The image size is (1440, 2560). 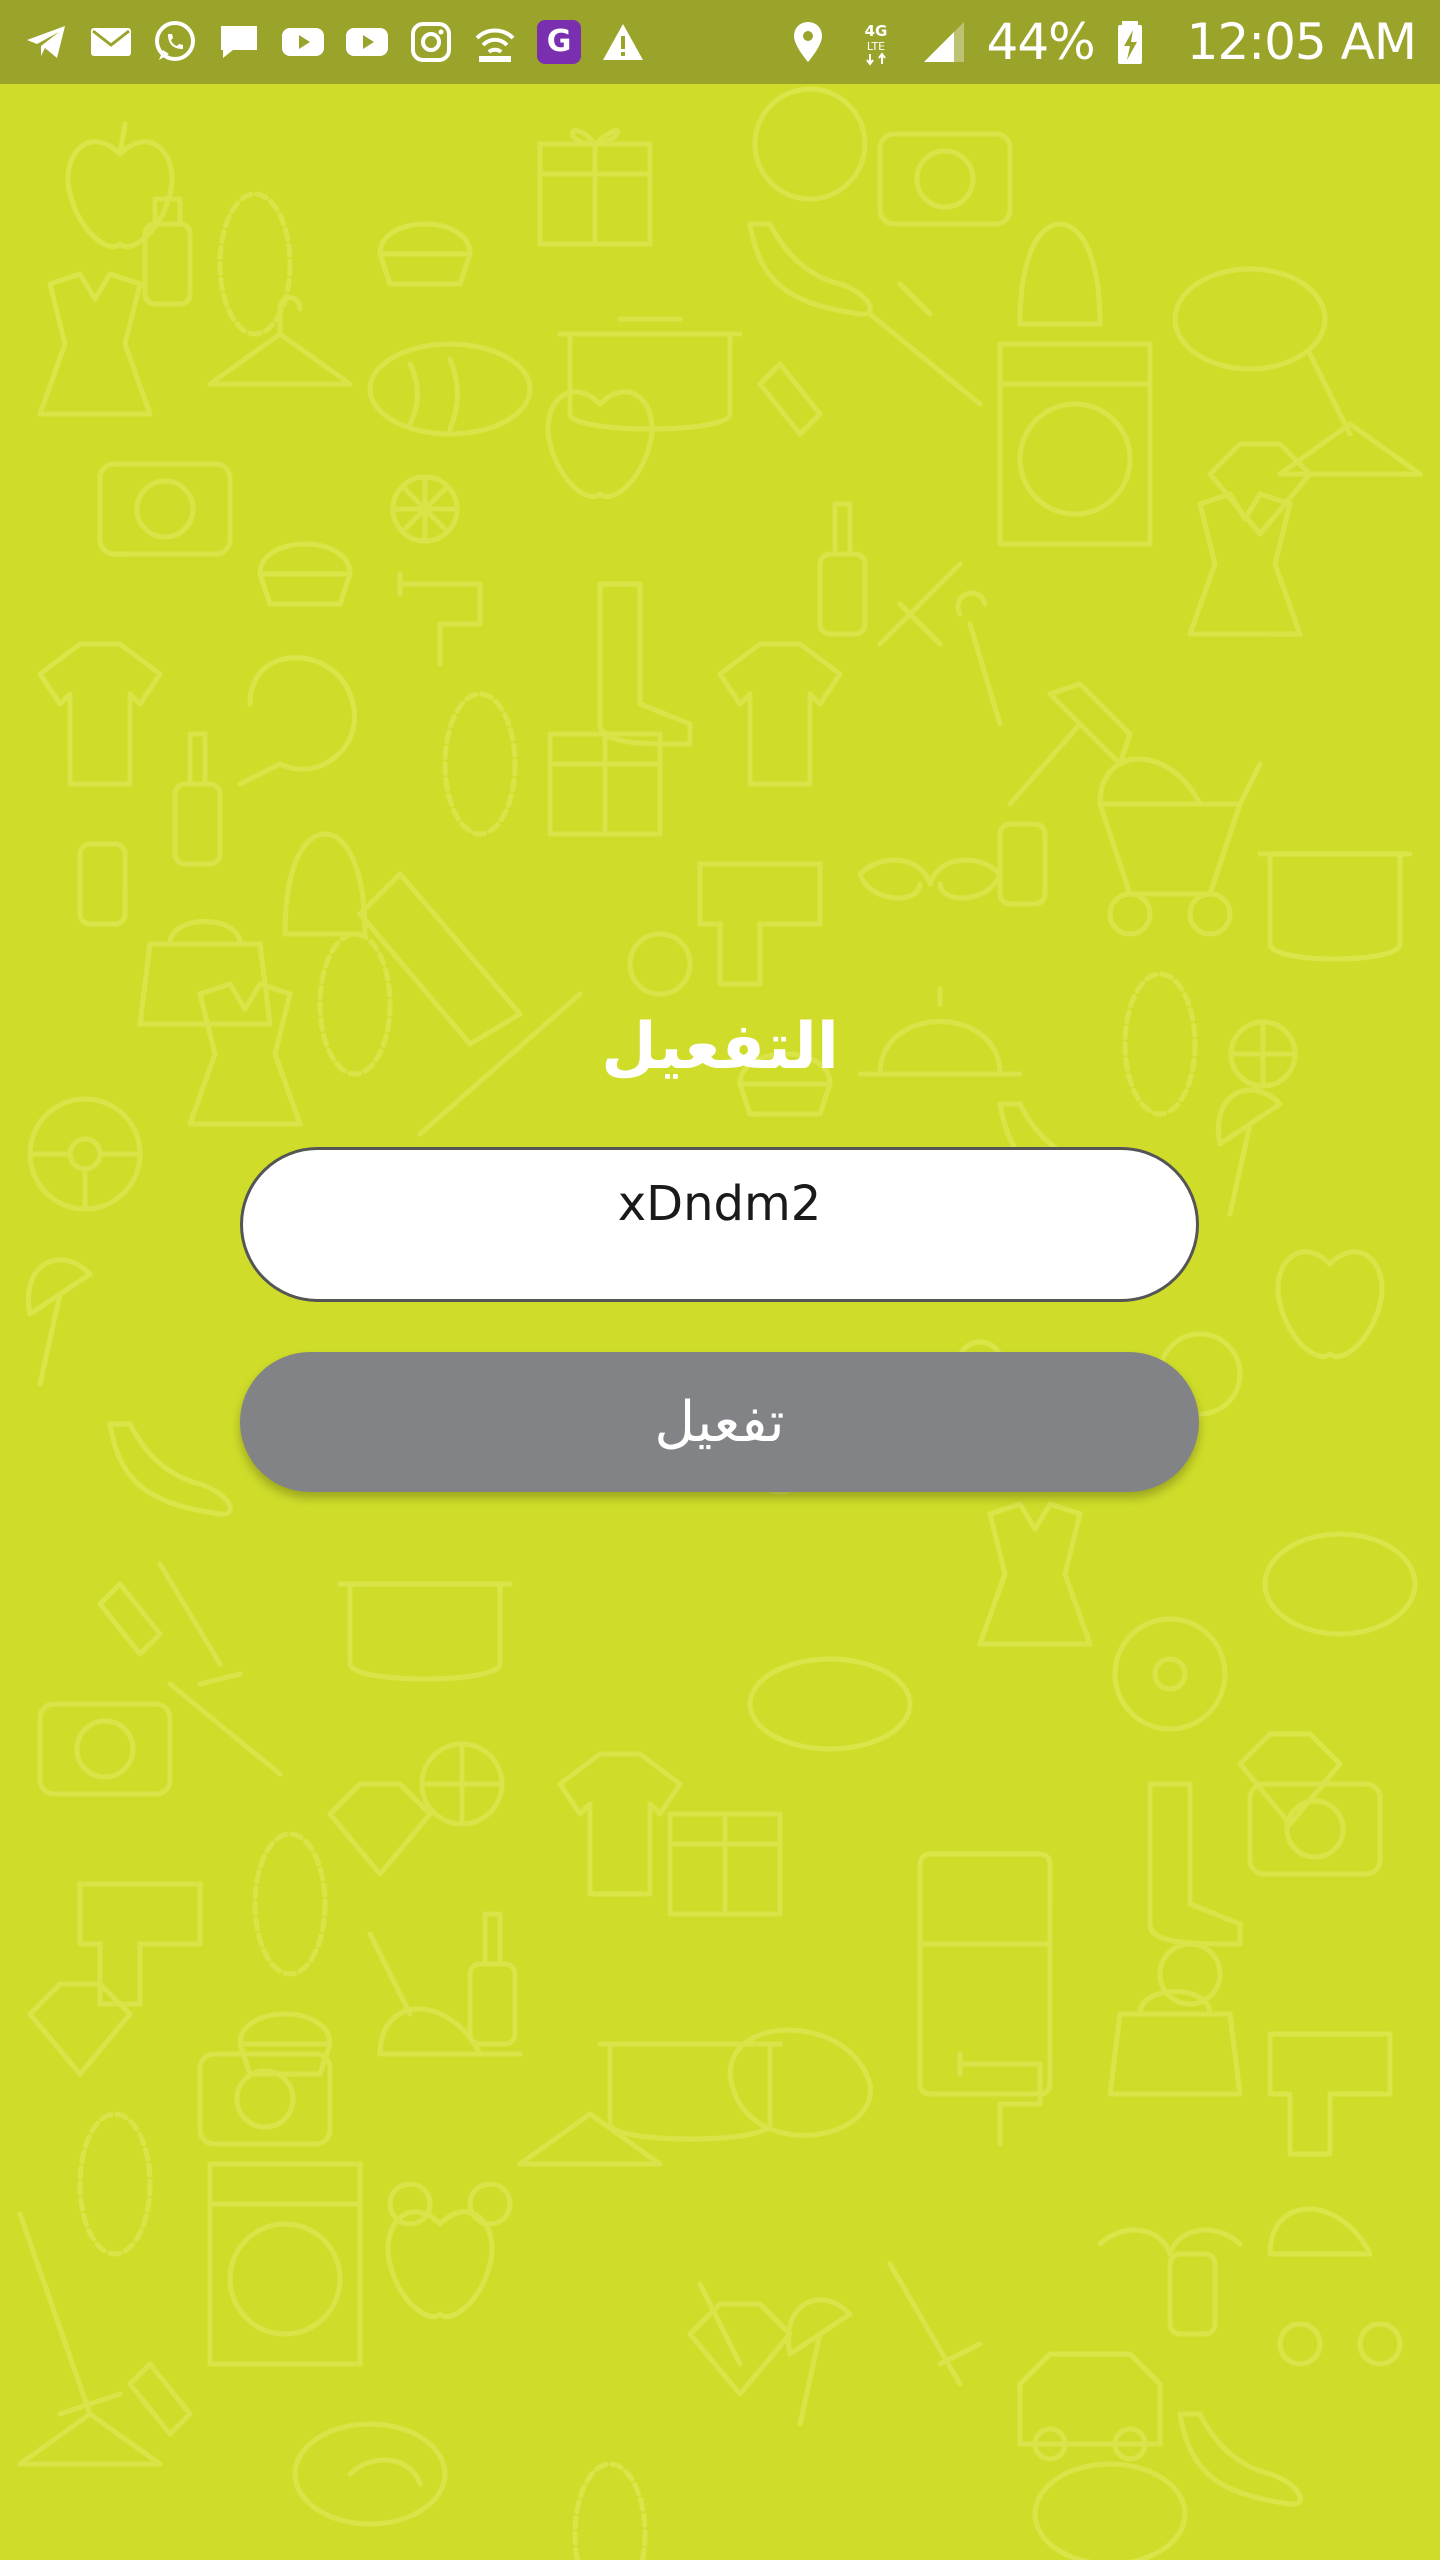 I want to click on clock-time: 12:05 AM, so click(x=1301, y=42).